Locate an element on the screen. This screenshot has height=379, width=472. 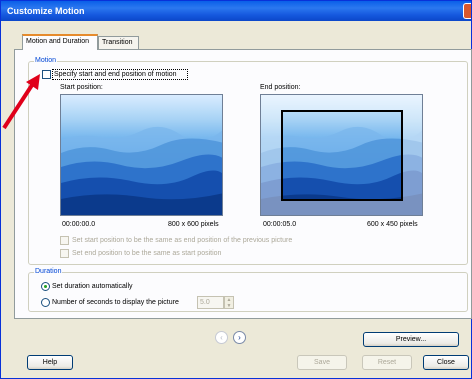
seconds-spinner-buttons: ▲ ▼ is located at coordinates (229, 302).